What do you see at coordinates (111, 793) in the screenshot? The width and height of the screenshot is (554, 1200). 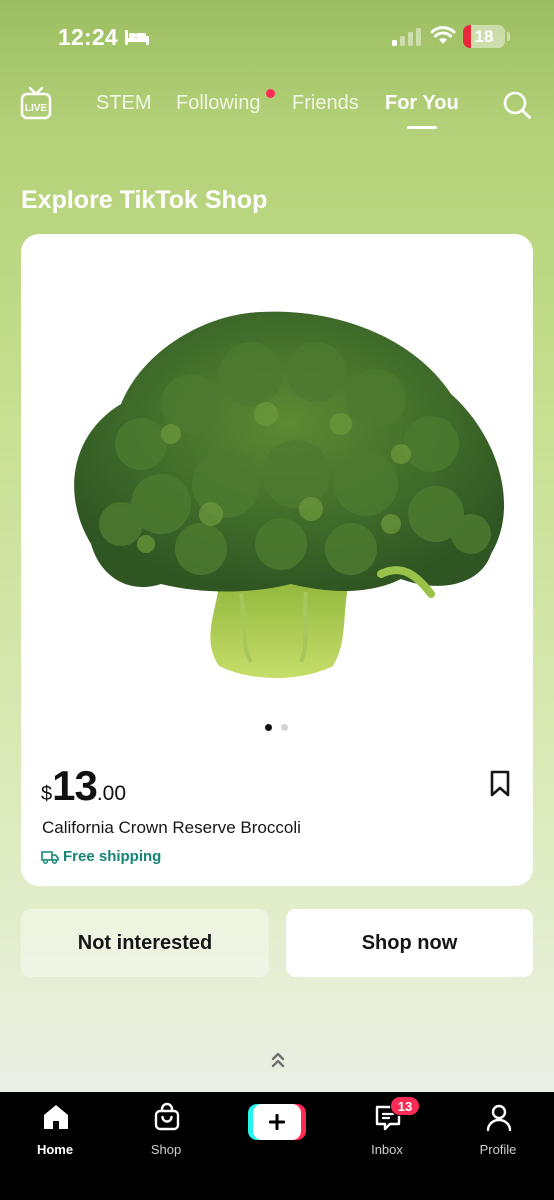 I see `price-cents: .00` at bounding box center [111, 793].